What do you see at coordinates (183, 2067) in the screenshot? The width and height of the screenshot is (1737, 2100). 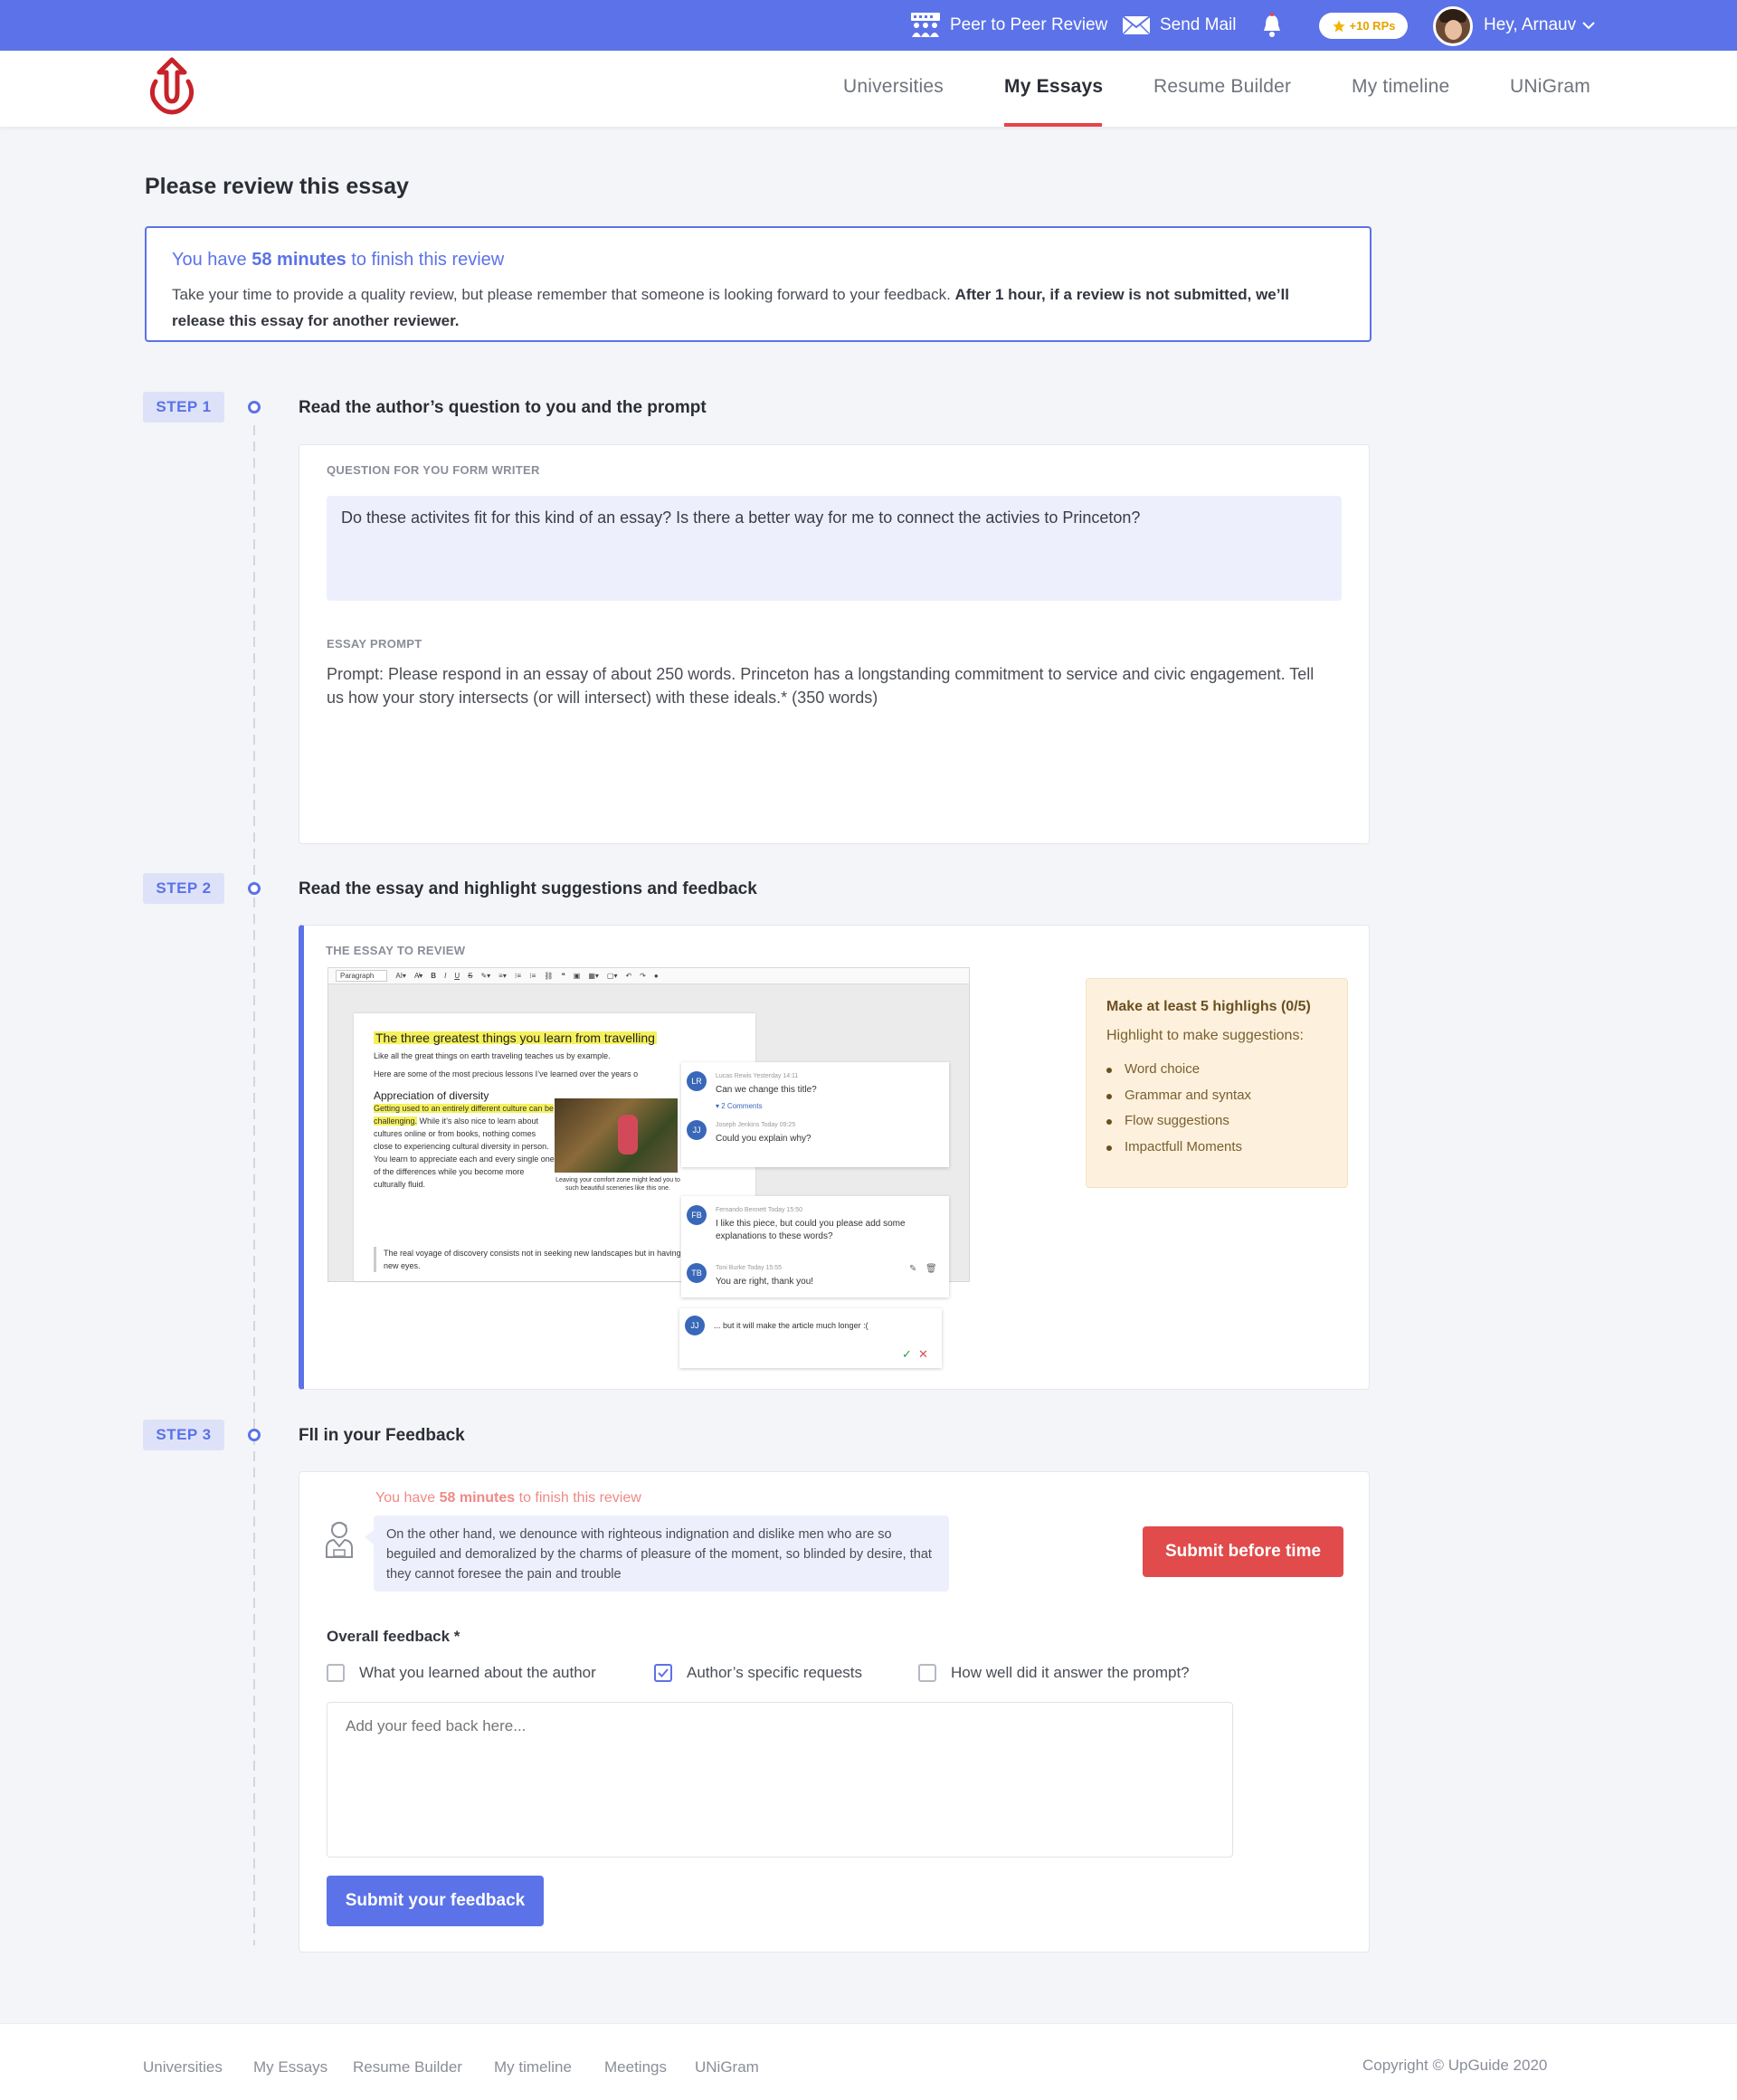 I see `footer-universities: Universities` at bounding box center [183, 2067].